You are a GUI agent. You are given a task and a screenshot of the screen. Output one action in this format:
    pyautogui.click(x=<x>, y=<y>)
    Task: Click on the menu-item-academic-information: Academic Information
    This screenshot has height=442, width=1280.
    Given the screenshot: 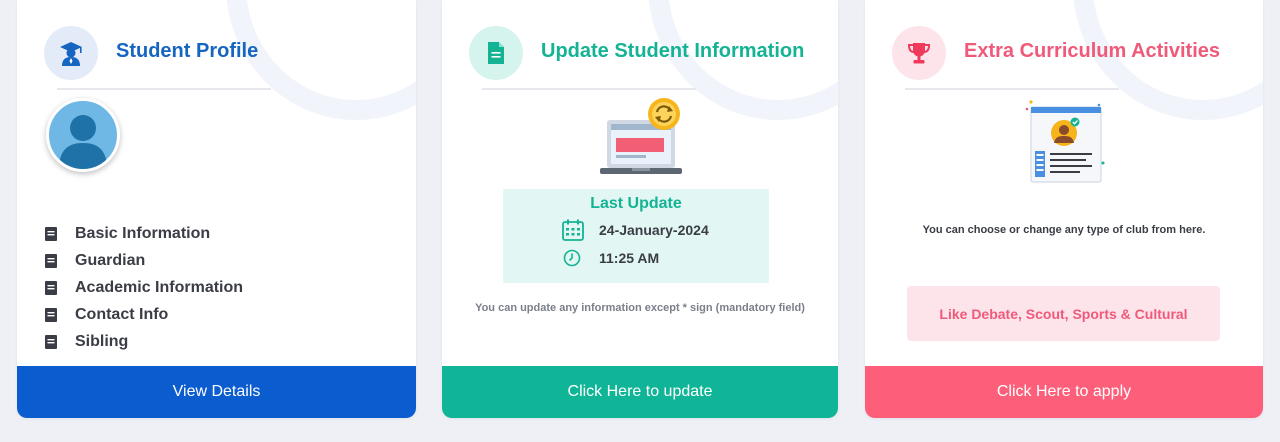 What is the action you would take?
    pyautogui.click(x=144, y=287)
    